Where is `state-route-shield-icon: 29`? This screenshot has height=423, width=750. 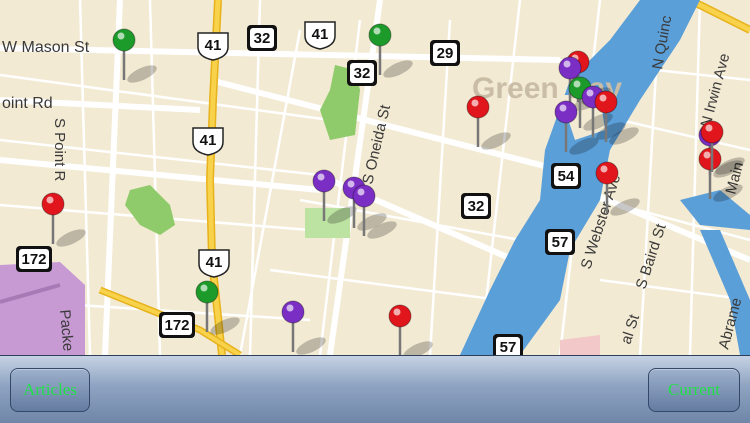 state-route-shield-icon: 29 is located at coordinates (445, 53).